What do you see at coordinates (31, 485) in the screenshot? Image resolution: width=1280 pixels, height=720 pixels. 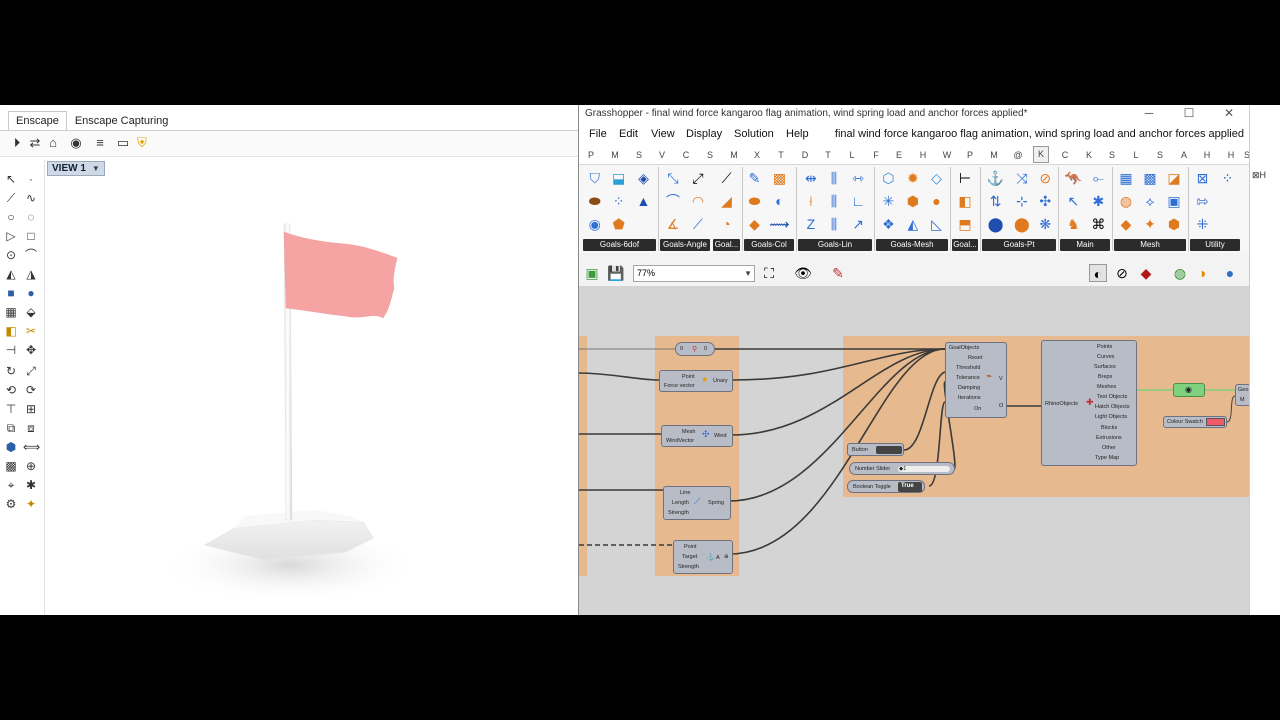 I see `render-icon: ✱` at bounding box center [31, 485].